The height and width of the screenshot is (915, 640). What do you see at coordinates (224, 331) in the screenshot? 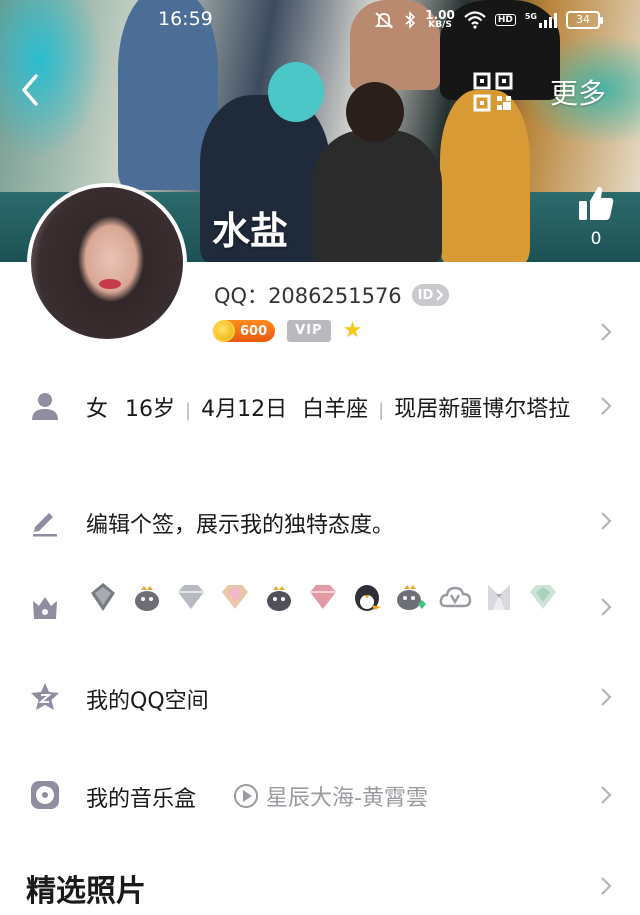
I see `coin-icon` at bounding box center [224, 331].